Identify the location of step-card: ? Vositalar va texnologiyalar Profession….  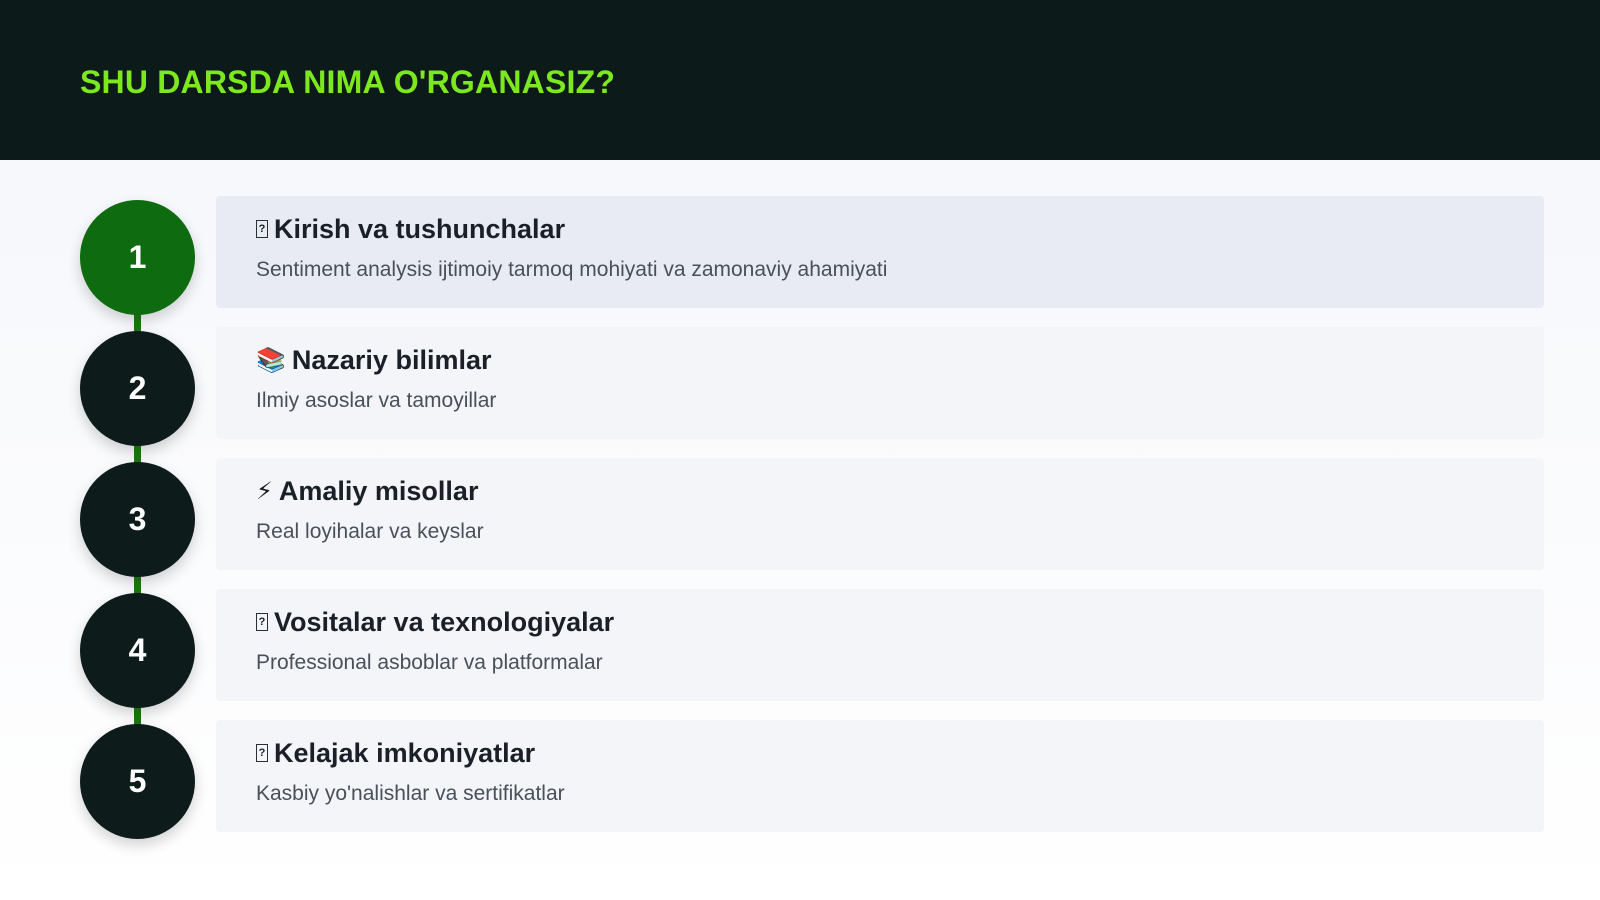
(880, 645).